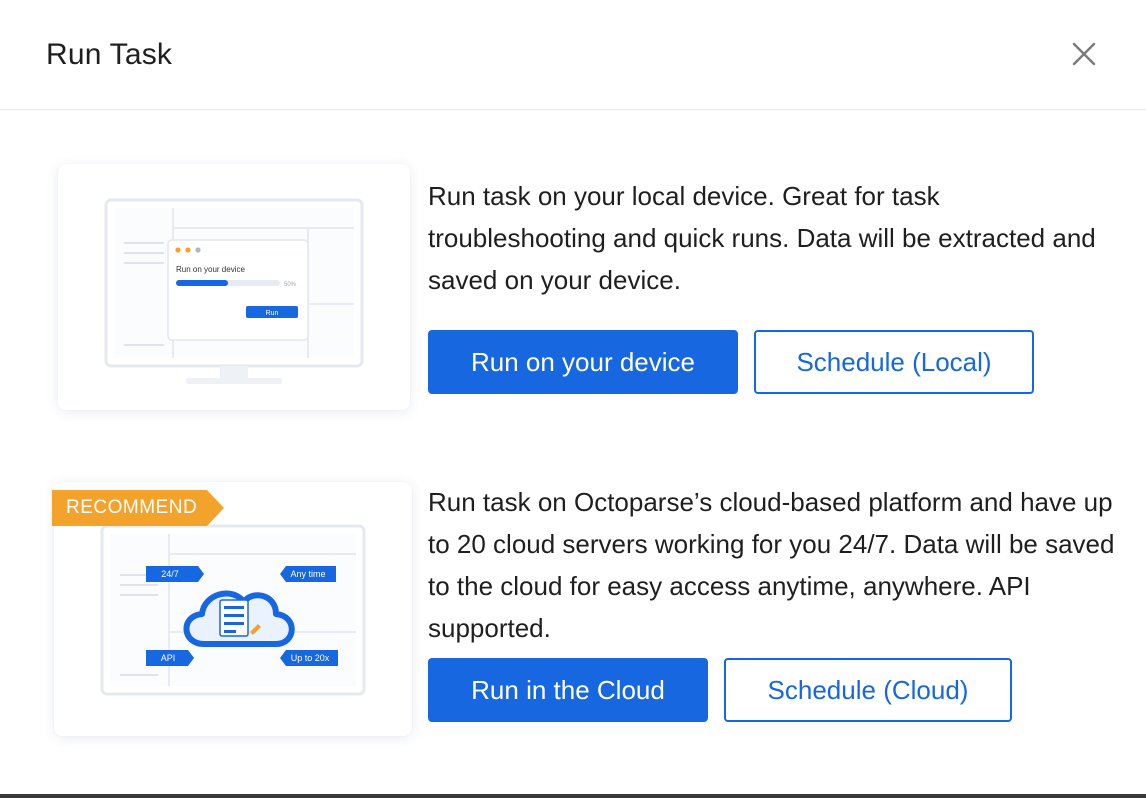 This screenshot has width=1146, height=798. I want to click on recommend-badge: RECOMMEND, so click(138, 508).